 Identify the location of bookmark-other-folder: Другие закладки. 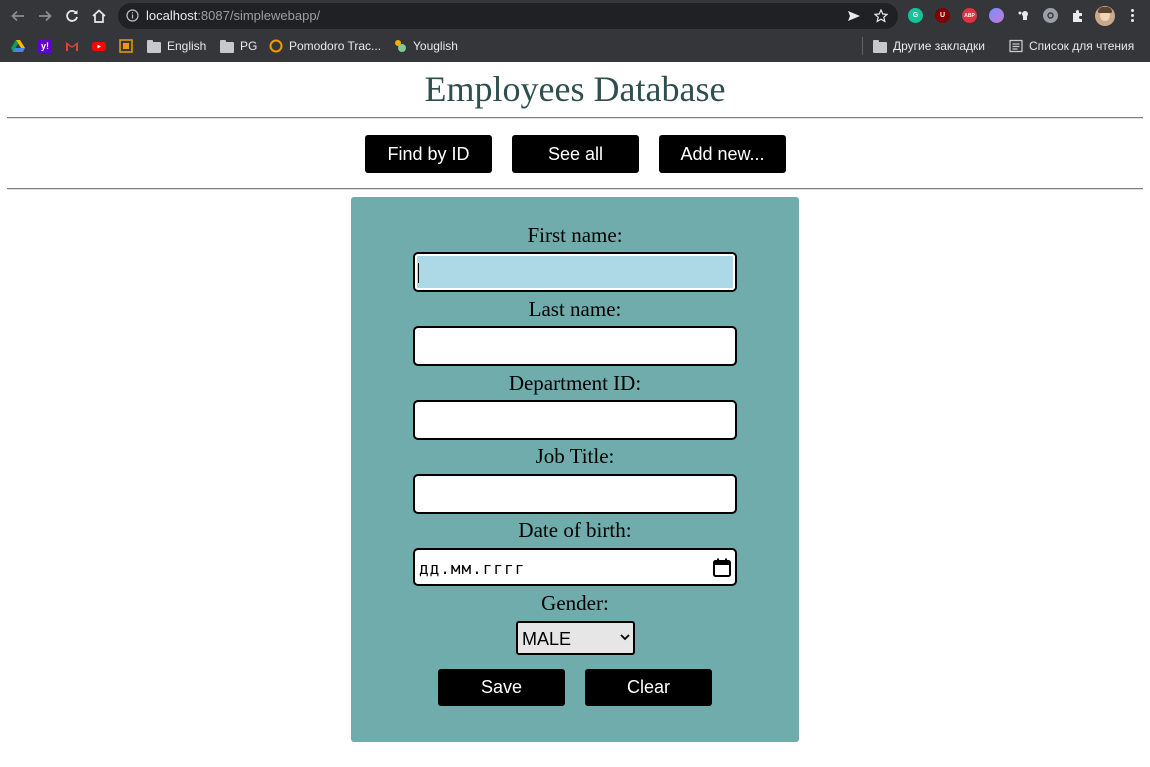
(929, 46).